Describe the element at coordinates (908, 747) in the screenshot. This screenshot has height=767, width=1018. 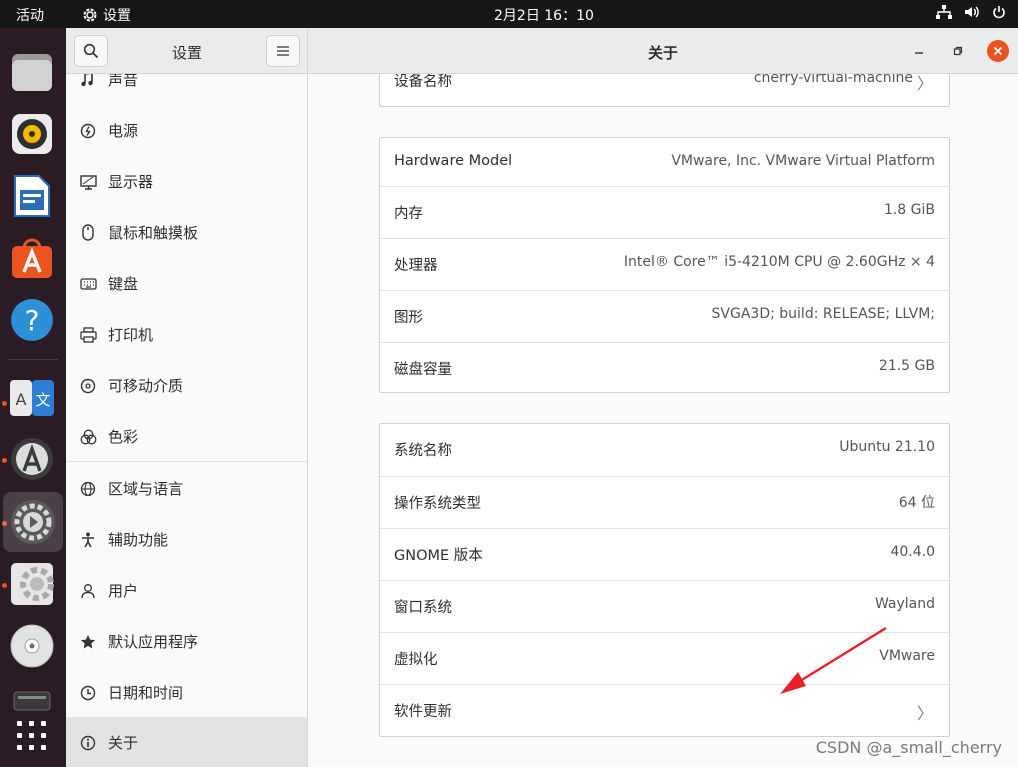
I see `watermark: CSDN @a_small_cherry` at that location.